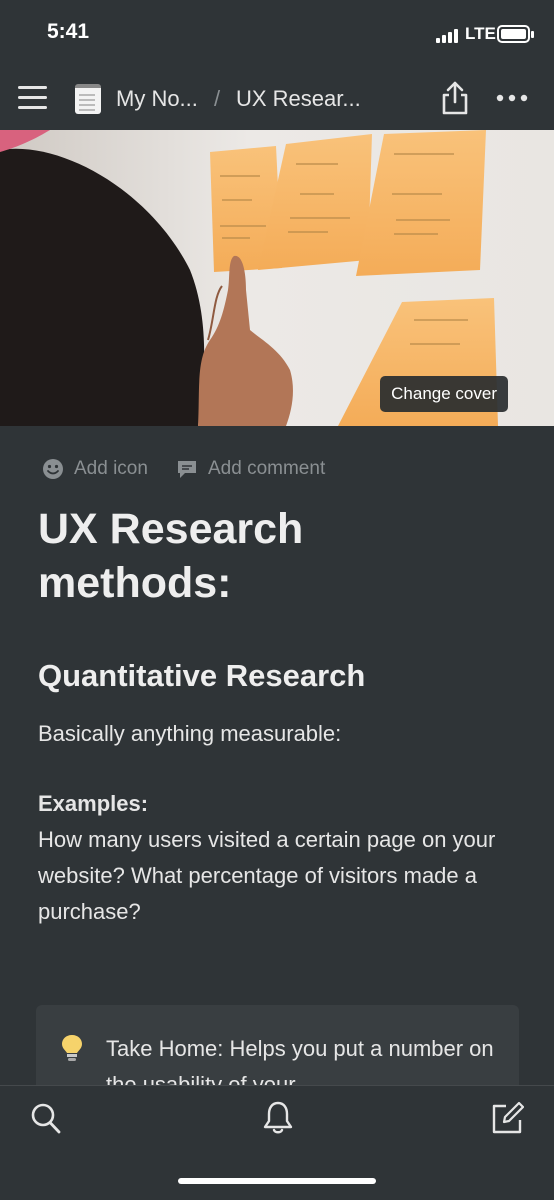 Image resolution: width=554 pixels, height=1200 pixels. I want to click on add-comment-label: Add comment, so click(267, 468).